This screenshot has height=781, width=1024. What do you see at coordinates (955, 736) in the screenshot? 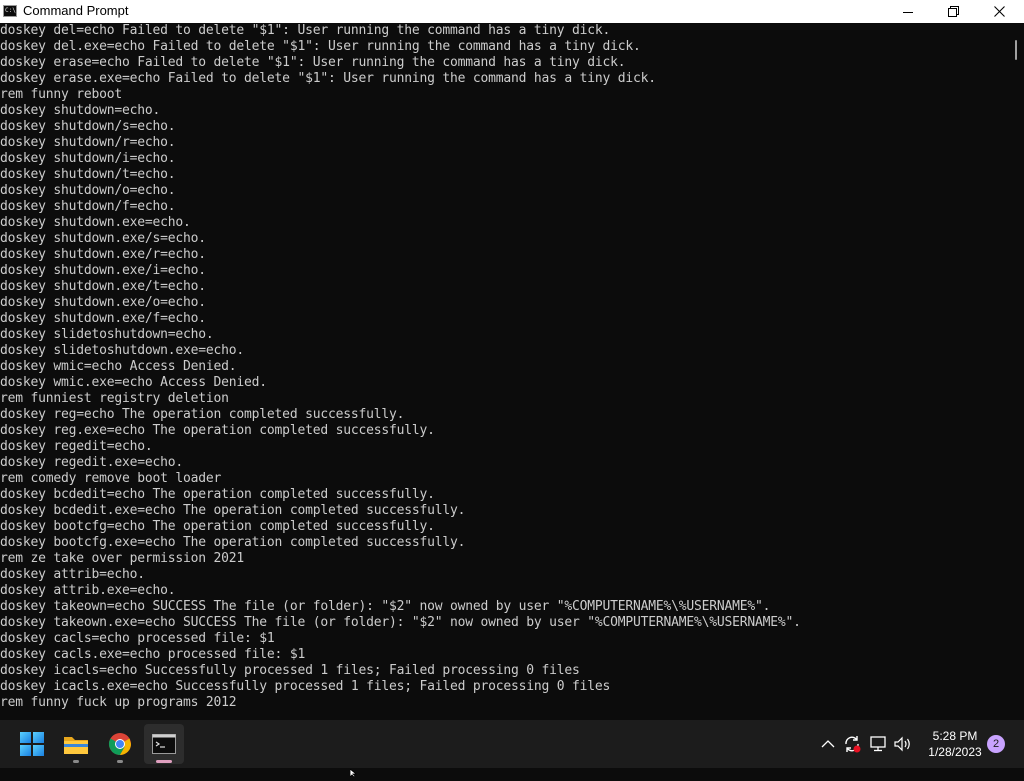
I see `clock-time: 5:28 PM` at bounding box center [955, 736].